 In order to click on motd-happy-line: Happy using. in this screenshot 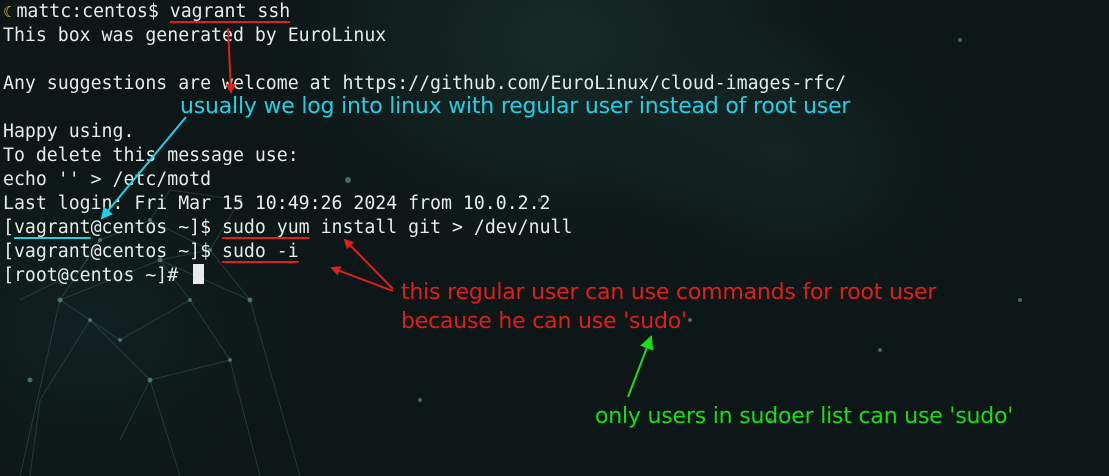, I will do `click(69, 131)`.